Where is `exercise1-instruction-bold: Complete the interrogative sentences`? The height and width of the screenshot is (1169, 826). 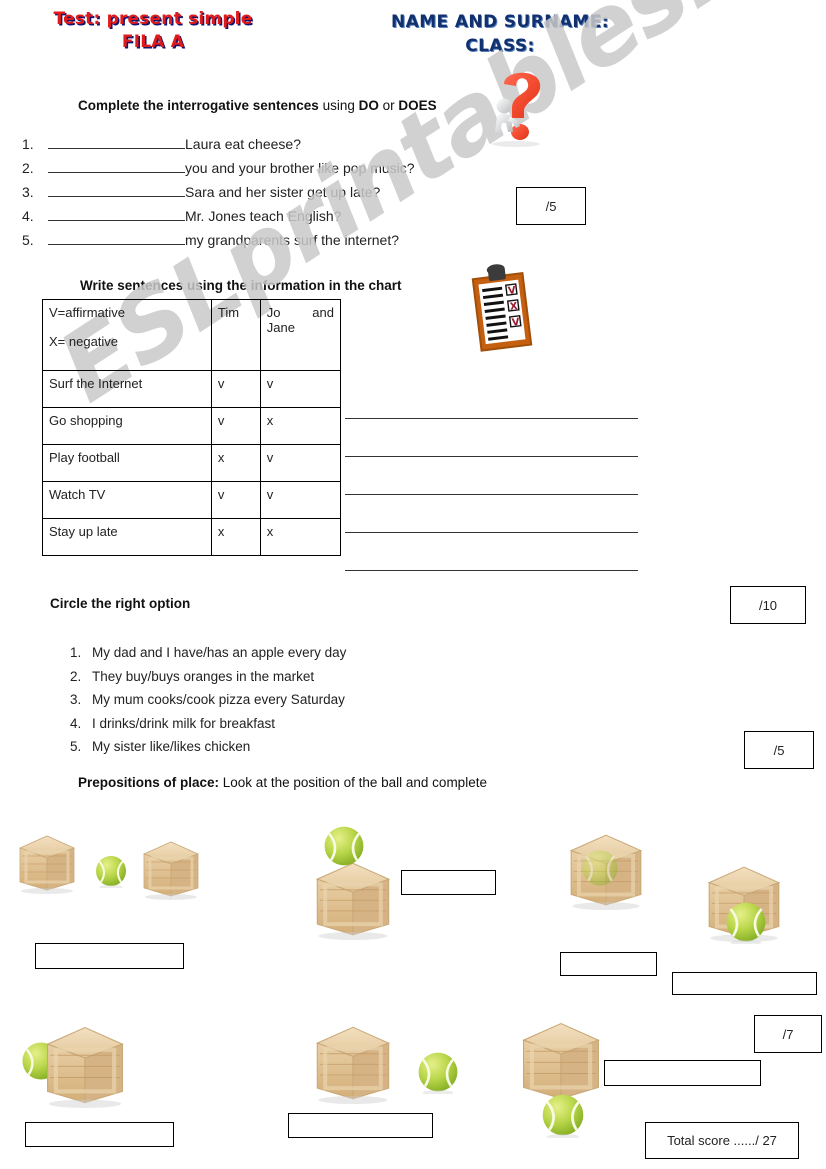
exercise1-instruction-bold: Complete the interrogative sentences is located at coordinates (198, 105).